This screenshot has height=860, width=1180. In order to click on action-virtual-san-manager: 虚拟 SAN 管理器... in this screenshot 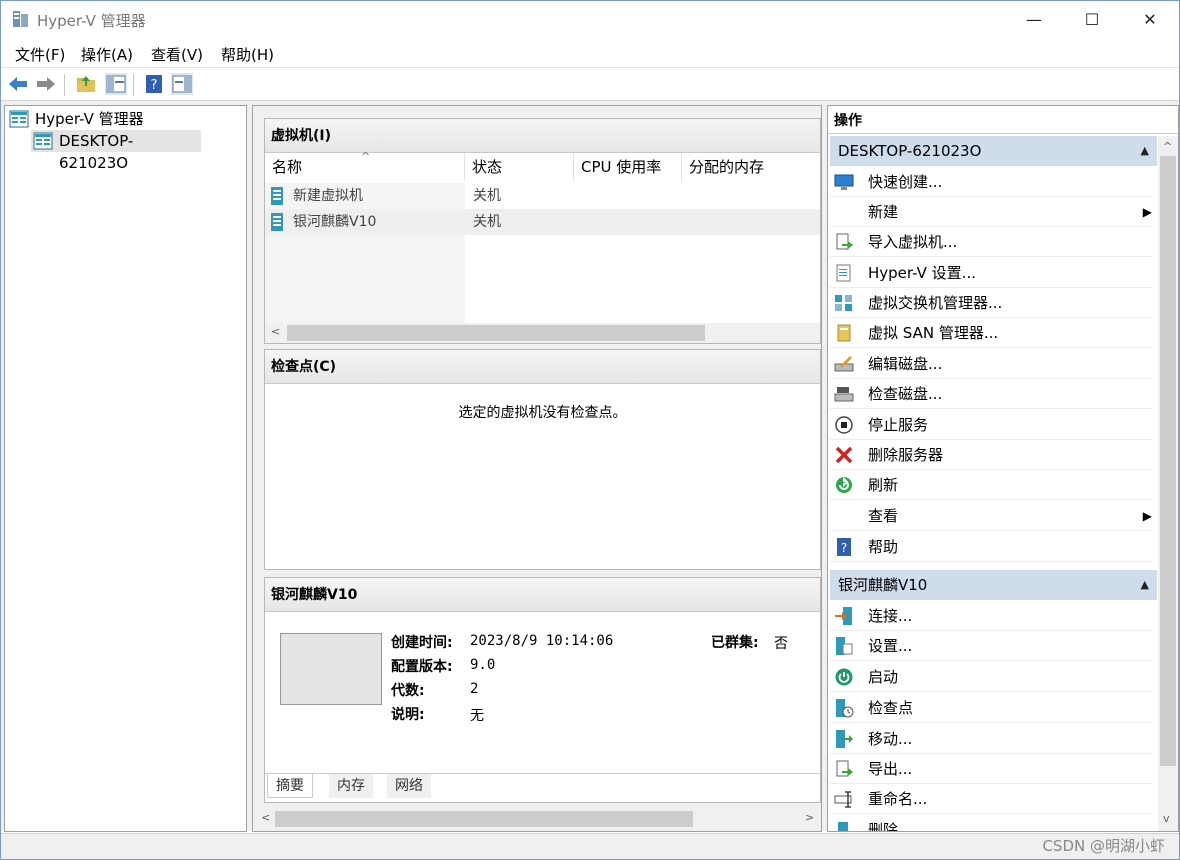, I will do `click(991, 333)`.